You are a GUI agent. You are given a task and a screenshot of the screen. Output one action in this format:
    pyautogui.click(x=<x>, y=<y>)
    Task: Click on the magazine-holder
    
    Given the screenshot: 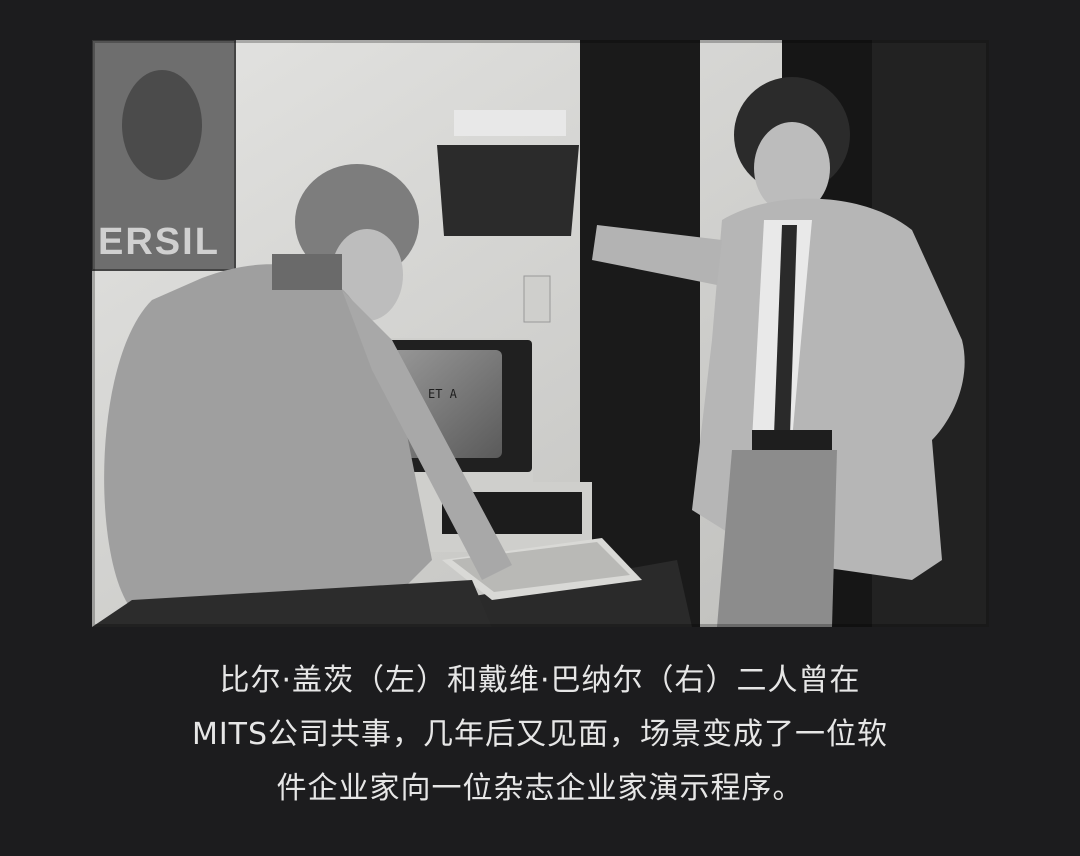 What is the action you would take?
    pyautogui.click(x=508, y=173)
    